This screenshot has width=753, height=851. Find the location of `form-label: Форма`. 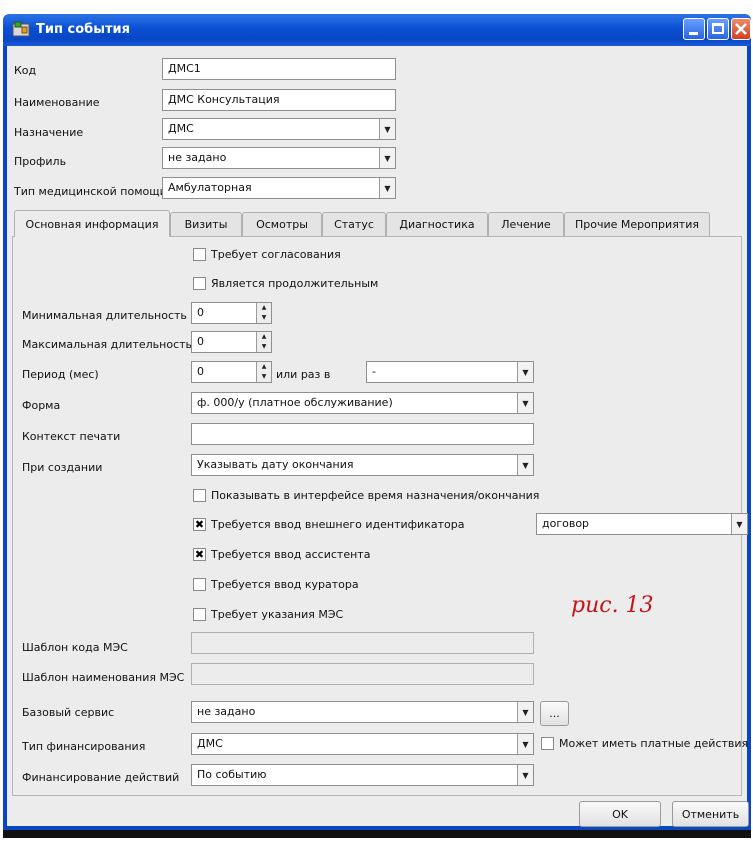

form-label: Форма is located at coordinates (41, 405).